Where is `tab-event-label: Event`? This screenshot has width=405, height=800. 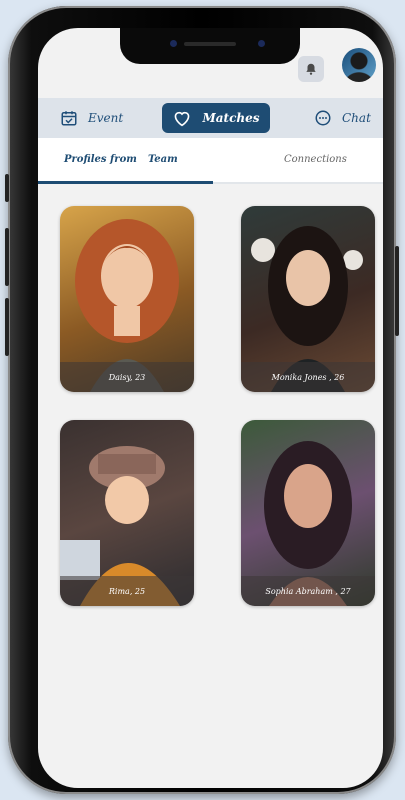
tab-event-label: Event is located at coordinates (106, 118).